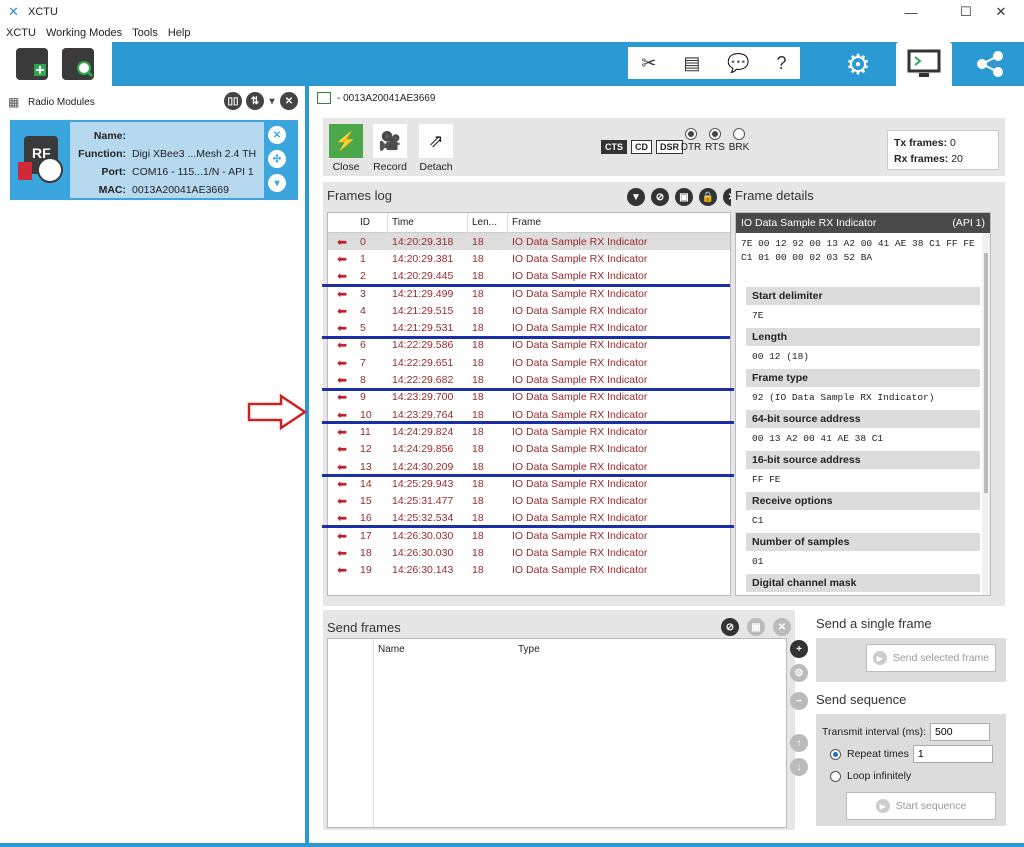 The image size is (1024, 847). What do you see at coordinates (21, 33) in the screenshot?
I see `menu-xctu: XCTU` at bounding box center [21, 33].